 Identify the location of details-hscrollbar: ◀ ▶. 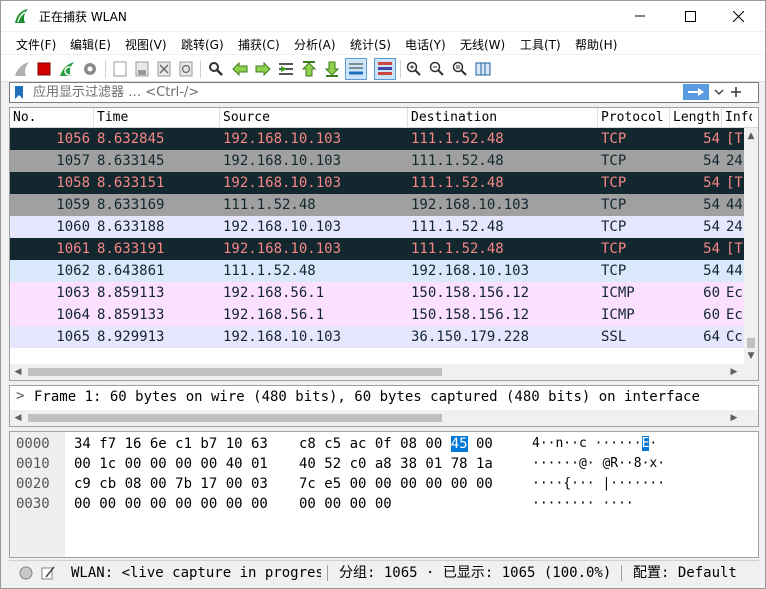
(384, 418).